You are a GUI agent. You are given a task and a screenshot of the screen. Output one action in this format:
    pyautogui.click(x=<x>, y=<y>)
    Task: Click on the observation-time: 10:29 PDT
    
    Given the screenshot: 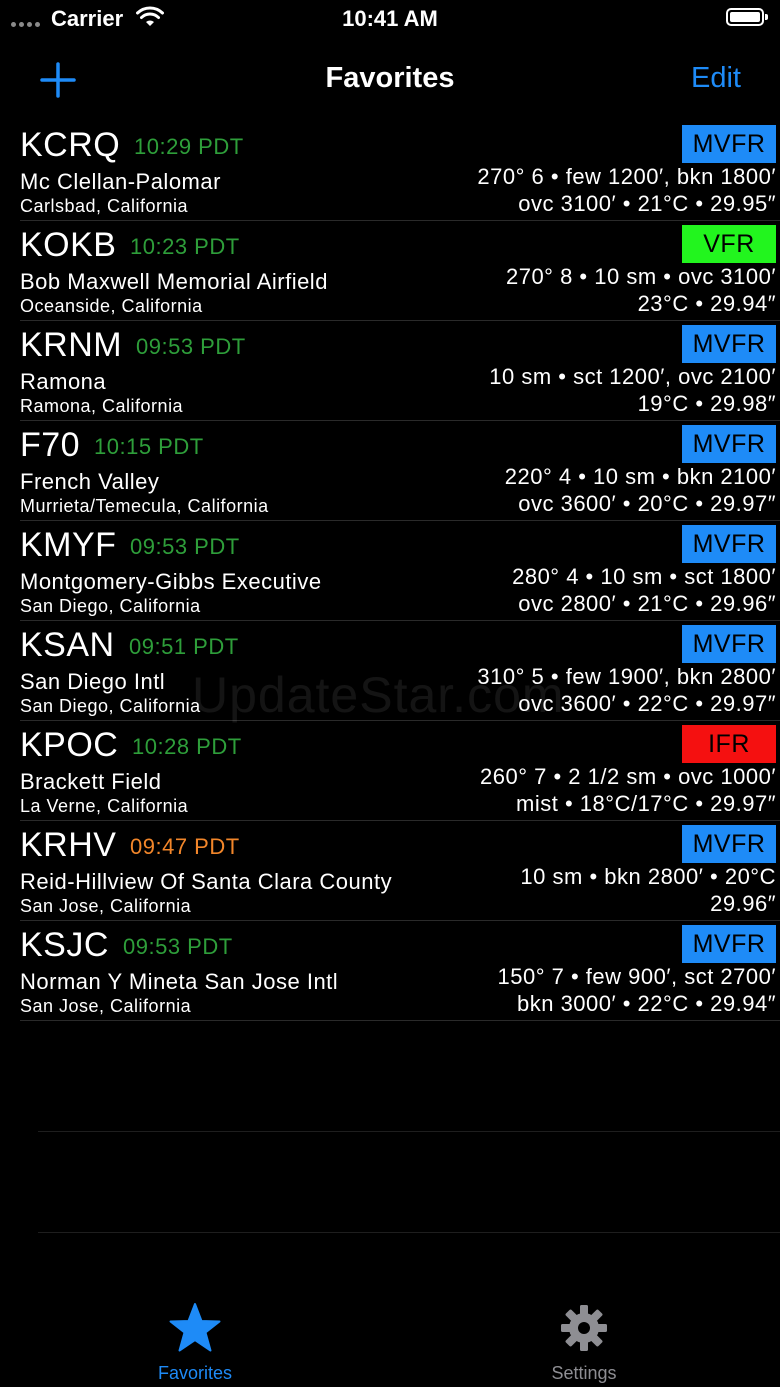 What is the action you would take?
    pyautogui.click(x=189, y=146)
    